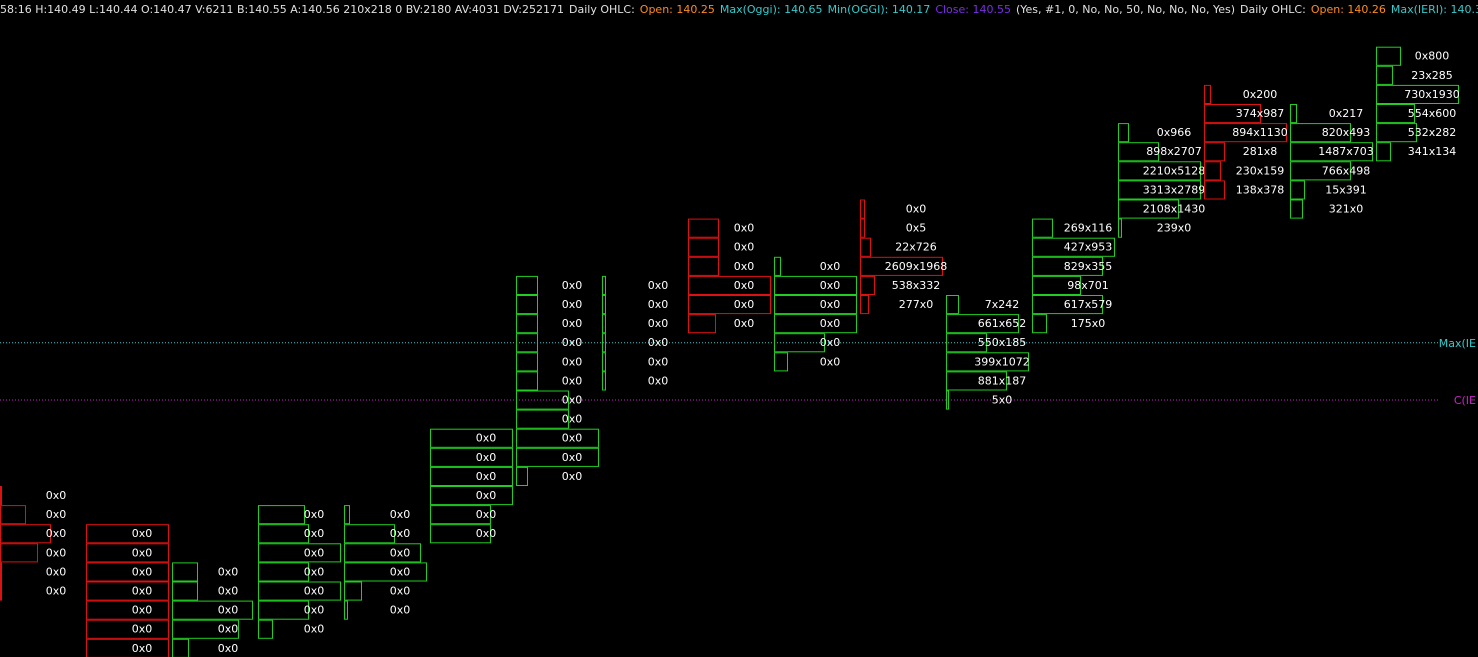 Image resolution: width=1478 pixels, height=657 pixels. I want to click on footprint-bar: 0x217 820x493 1487x703 766x498 15x391 321x0, so click(1332, 161).